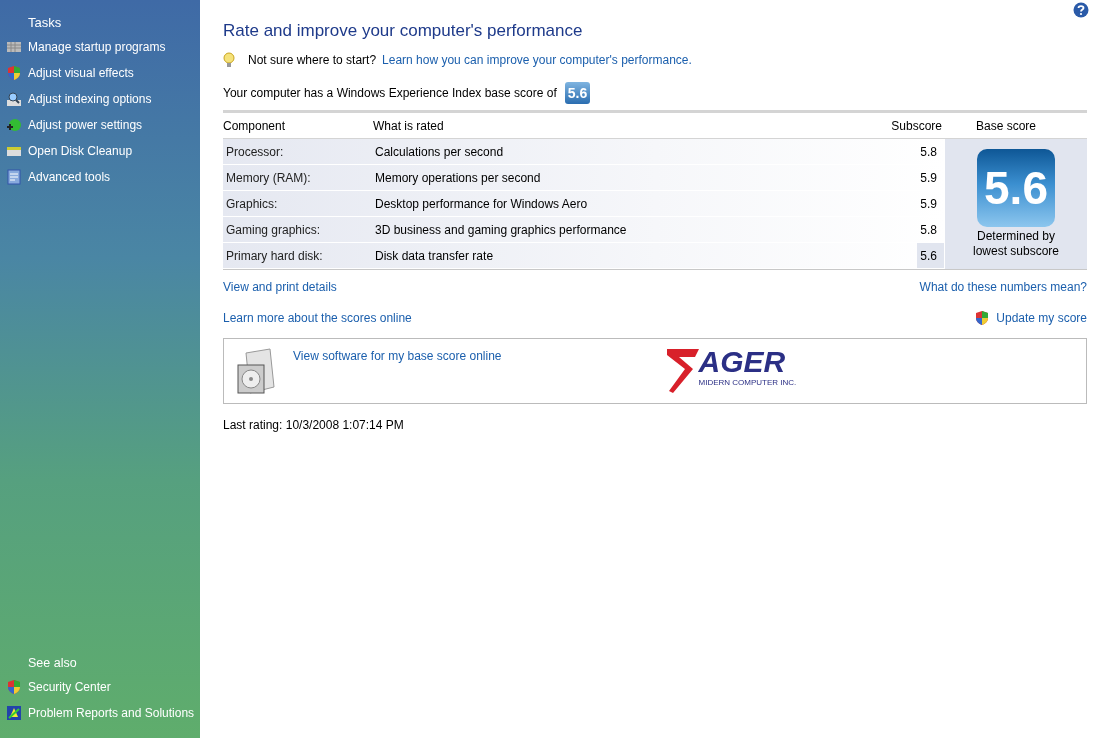 The width and height of the screenshot is (1098, 738). Describe the element at coordinates (1041, 318) in the screenshot. I see `update-score-link: Update my score` at that location.